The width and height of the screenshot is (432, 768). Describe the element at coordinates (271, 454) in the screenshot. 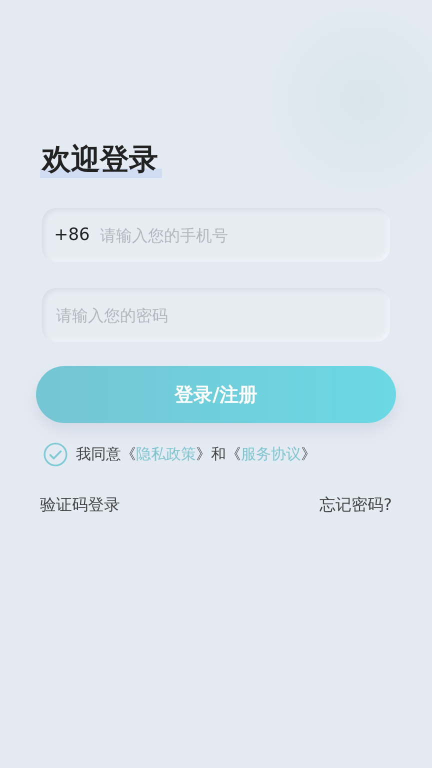

I see `agreement-link: 服务协议` at that location.